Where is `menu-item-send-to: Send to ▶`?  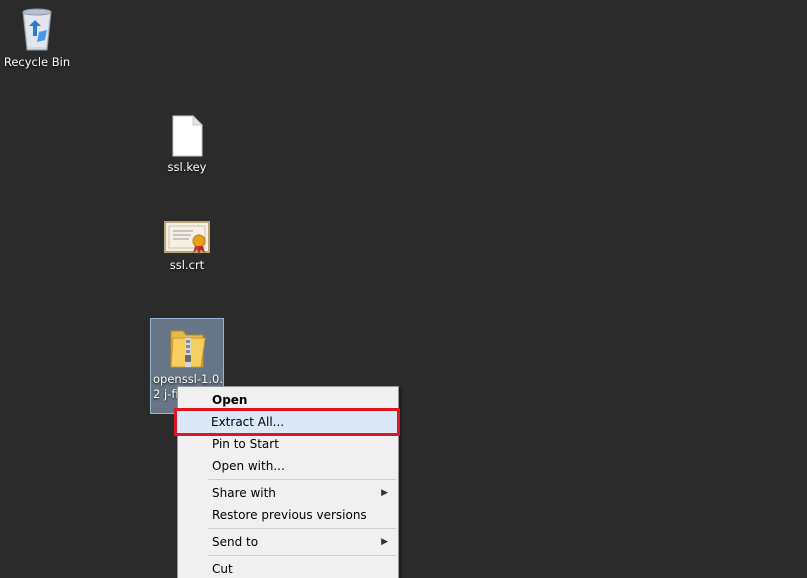 menu-item-send-to: Send to ▶ is located at coordinates (288, 542).